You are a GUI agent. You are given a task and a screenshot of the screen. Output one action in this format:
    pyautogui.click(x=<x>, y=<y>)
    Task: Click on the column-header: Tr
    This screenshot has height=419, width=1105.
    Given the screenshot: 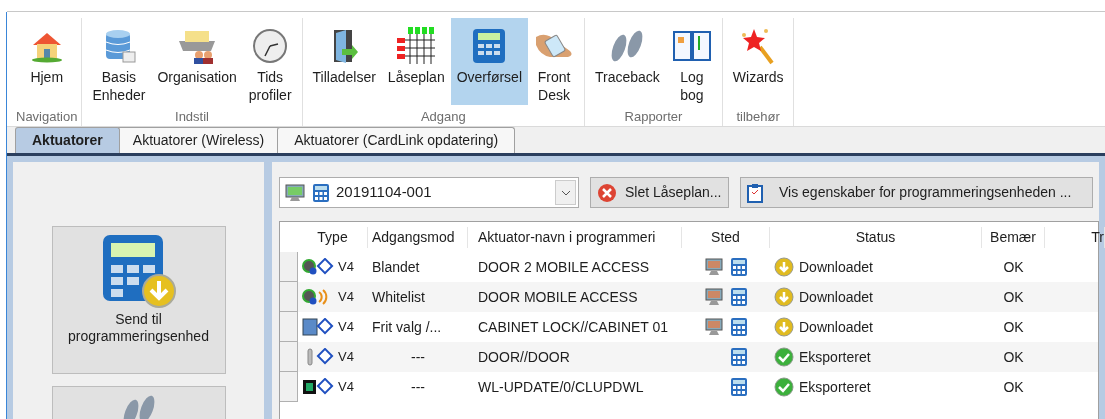 What is the action you would take?
    pyautogui.click(x=1075, y=237)
    